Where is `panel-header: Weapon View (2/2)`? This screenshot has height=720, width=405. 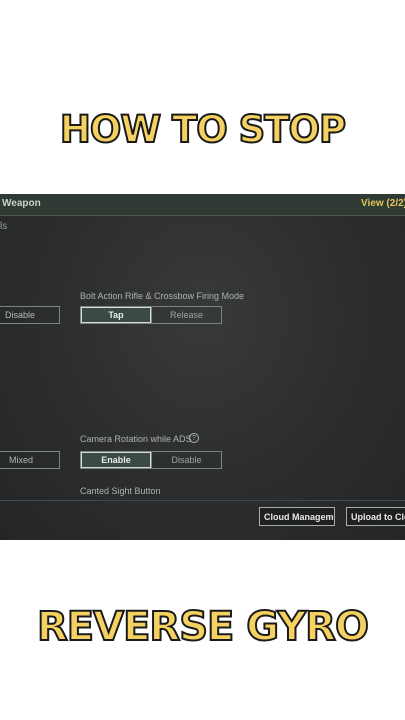 panel-header: Weapon View (2/2) is located at coordinates (202, 205).